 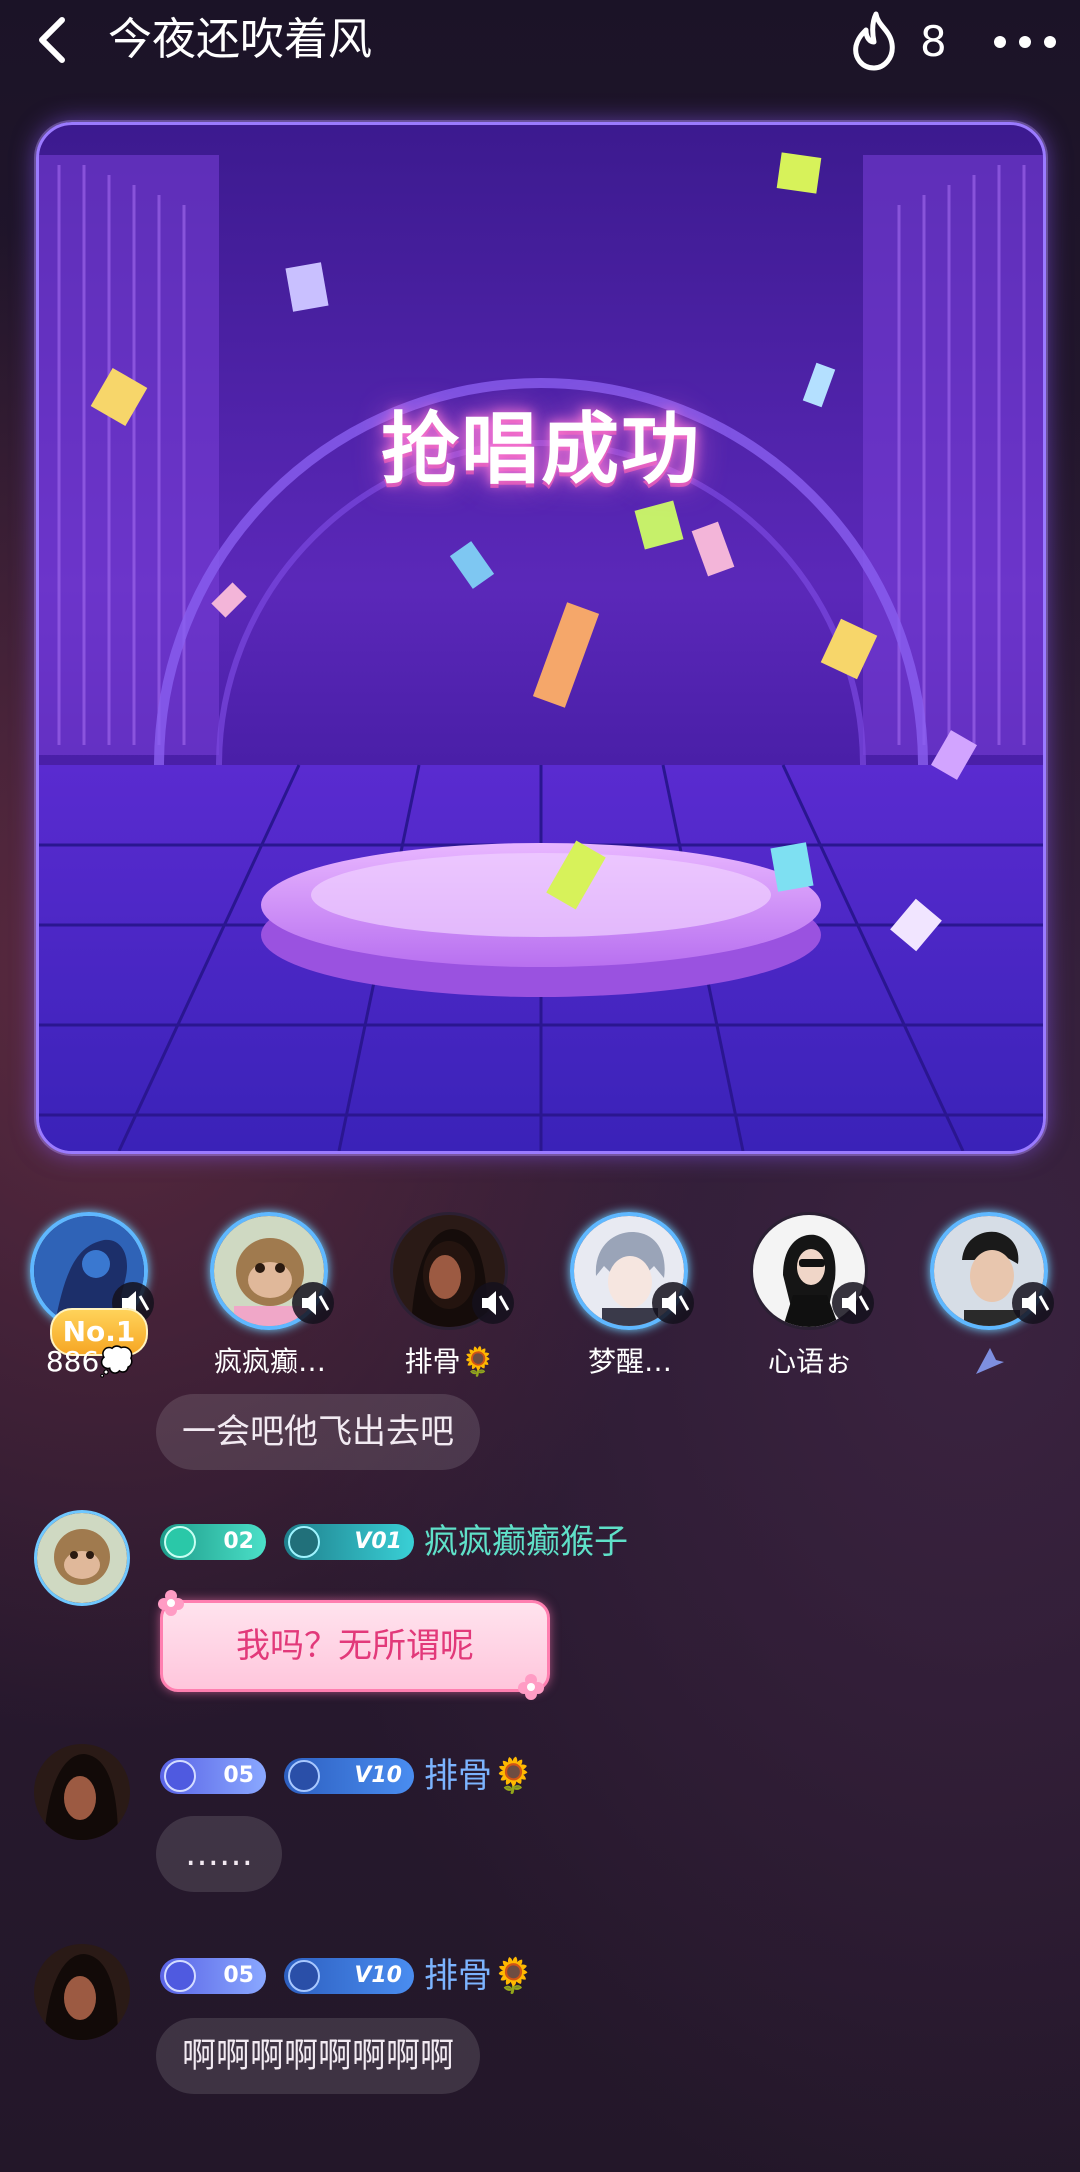 I want to click on message-header: 02 V01 疯疯癫癫猴子, so click(x=560, y=1542).